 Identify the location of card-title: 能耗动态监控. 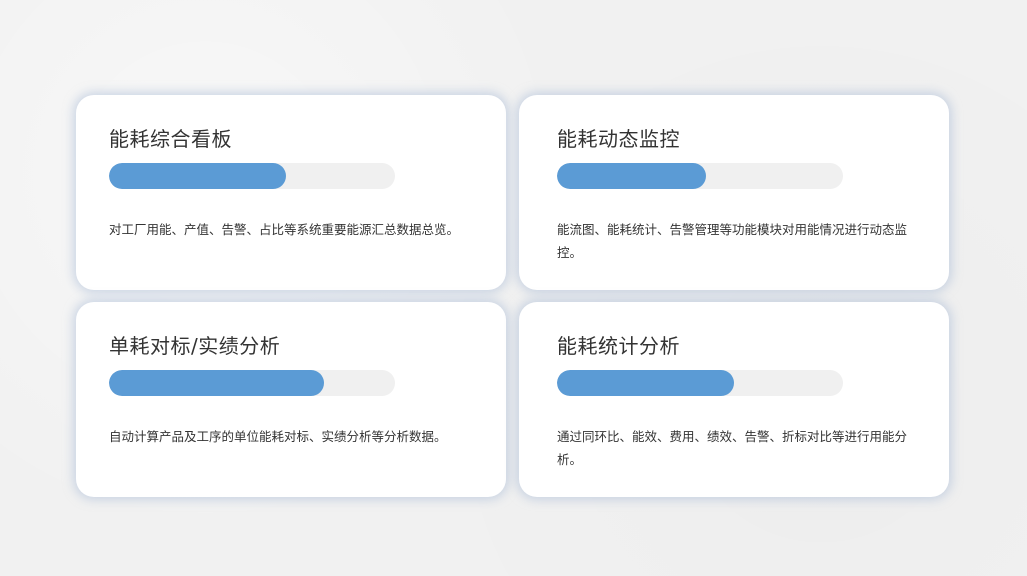
(618, 139).